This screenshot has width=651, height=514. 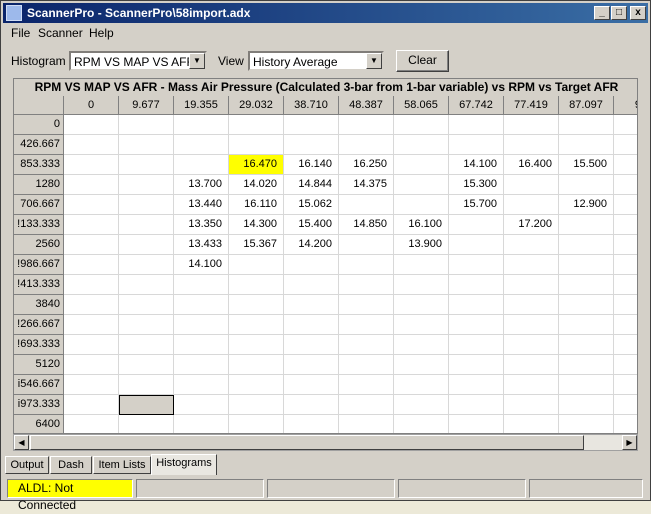 What do you see at coordinates (256, 205) in the screenshot?
I see `grid-cell: 16.110` at bounding box center [256, 205].